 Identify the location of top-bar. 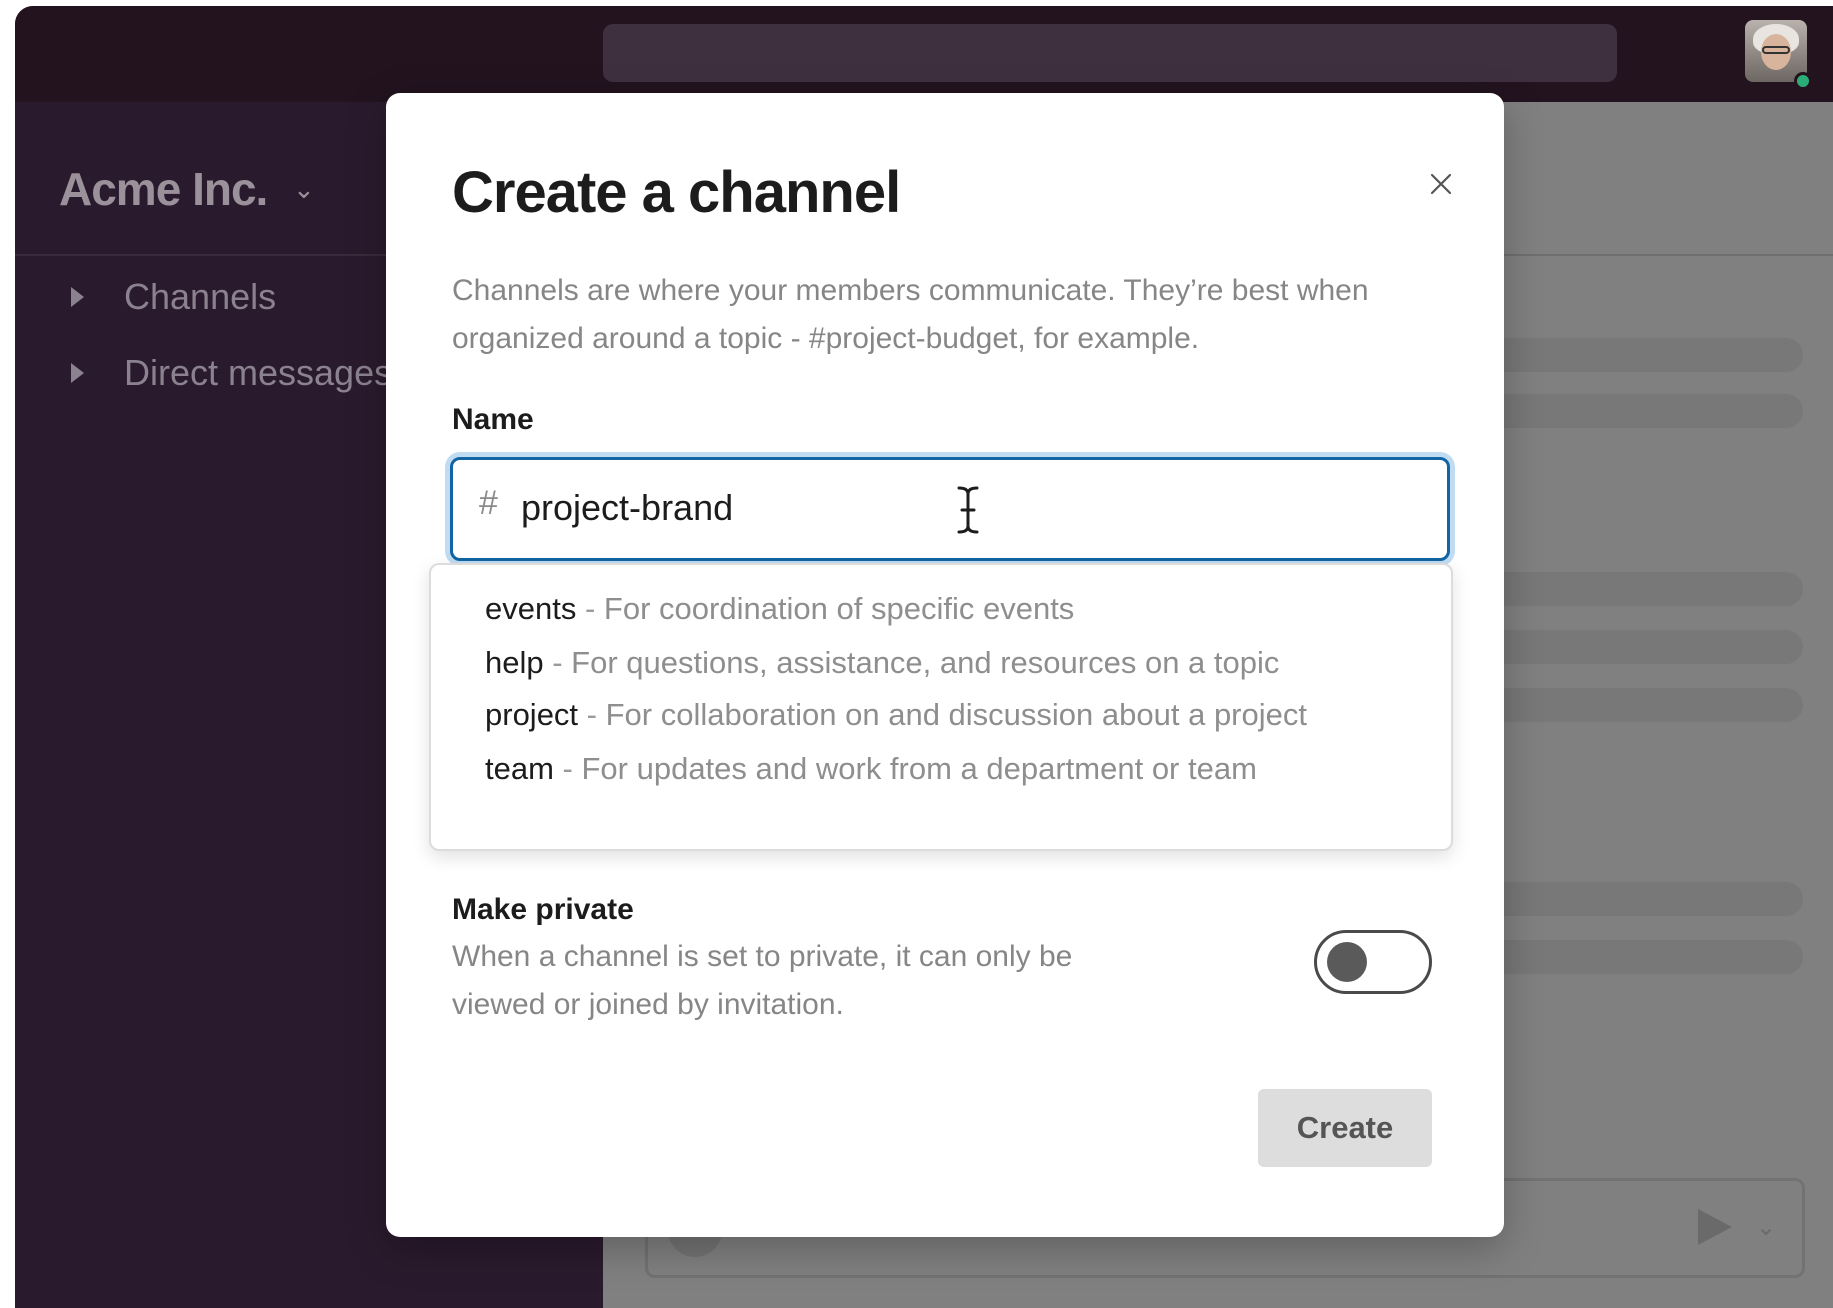
(924, 54).